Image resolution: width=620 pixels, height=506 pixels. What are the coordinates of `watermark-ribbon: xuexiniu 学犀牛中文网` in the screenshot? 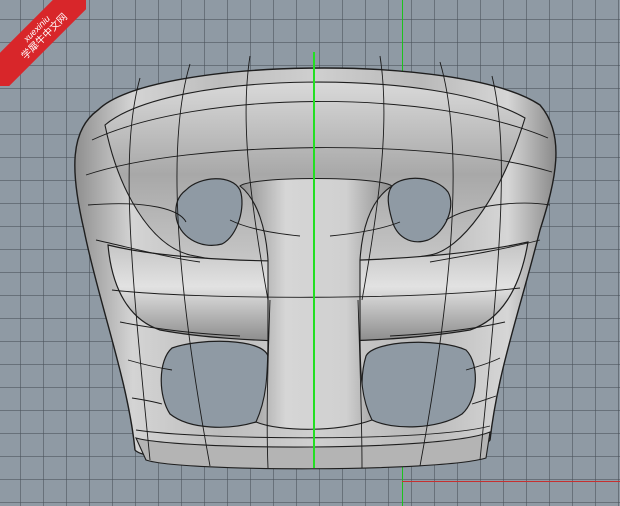 It's located at (43, 43).